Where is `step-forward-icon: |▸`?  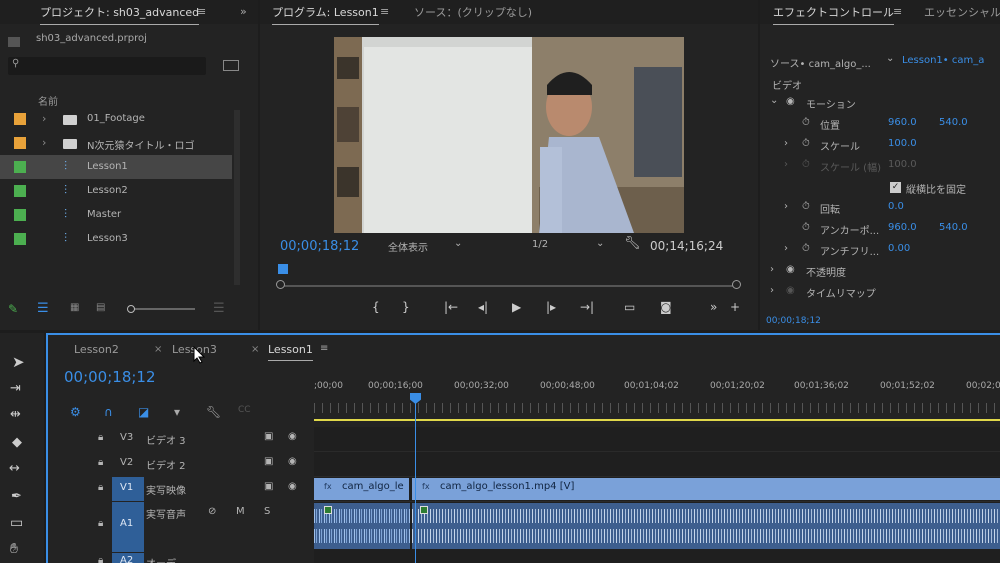 step-forward-icon: |▸ is located at coordinates (551, 307).